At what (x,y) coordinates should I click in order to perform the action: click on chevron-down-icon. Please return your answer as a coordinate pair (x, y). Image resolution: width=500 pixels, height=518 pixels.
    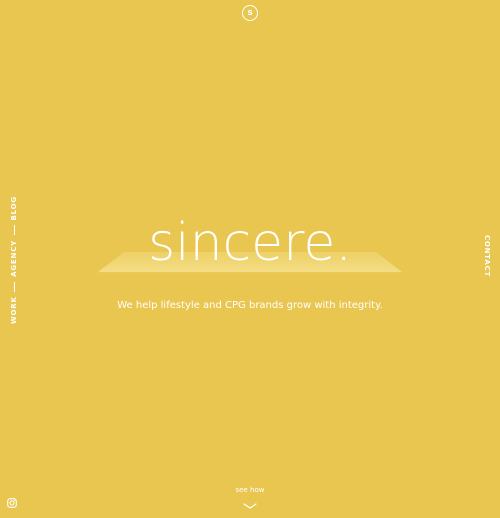
    Looking at the image, I should click on (250, 506).